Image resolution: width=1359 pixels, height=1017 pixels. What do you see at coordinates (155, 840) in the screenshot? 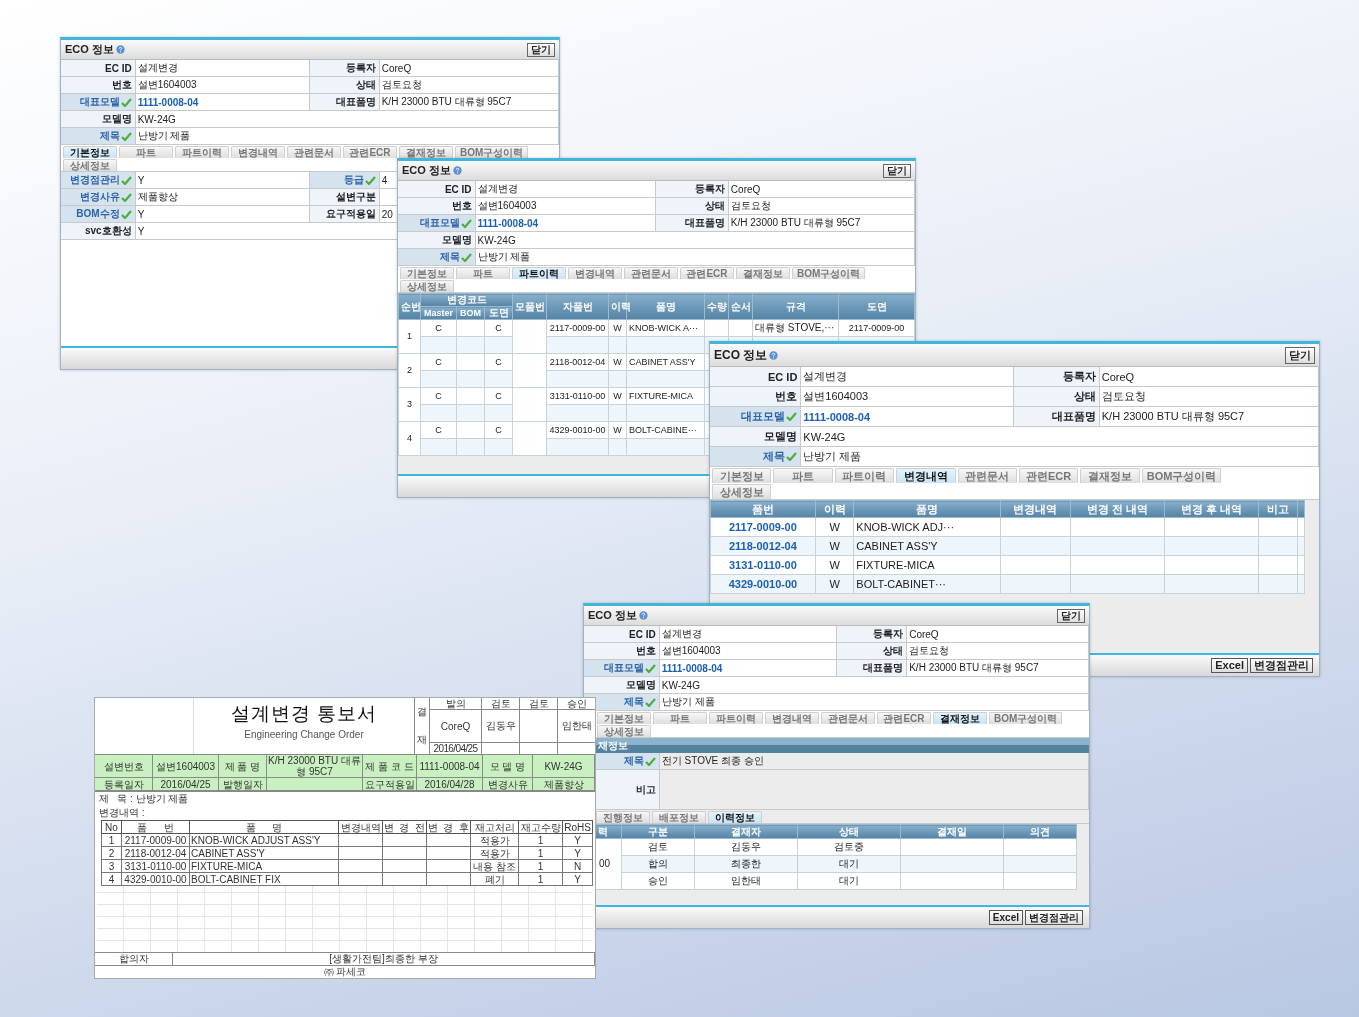
I see `table-cell: 2117-0009-00` at bounding box center [155, 840].